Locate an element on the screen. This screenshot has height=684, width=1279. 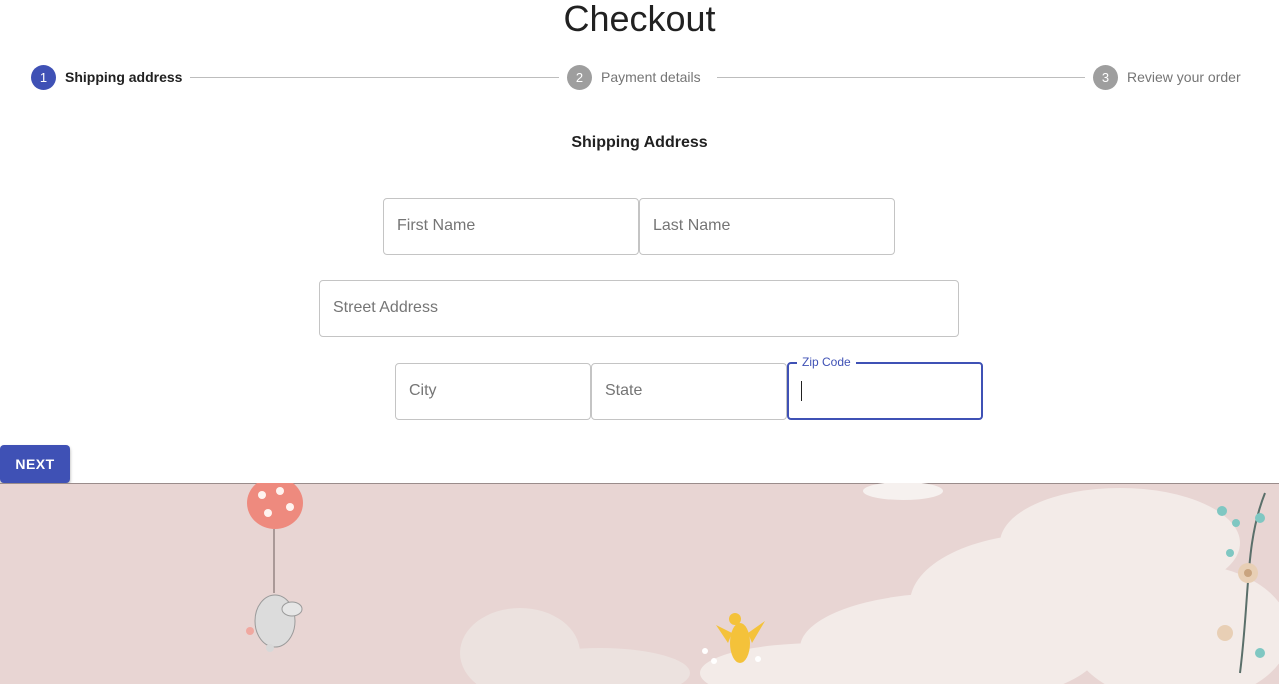
city-placeholder: City is located at coordinates (423, 390).